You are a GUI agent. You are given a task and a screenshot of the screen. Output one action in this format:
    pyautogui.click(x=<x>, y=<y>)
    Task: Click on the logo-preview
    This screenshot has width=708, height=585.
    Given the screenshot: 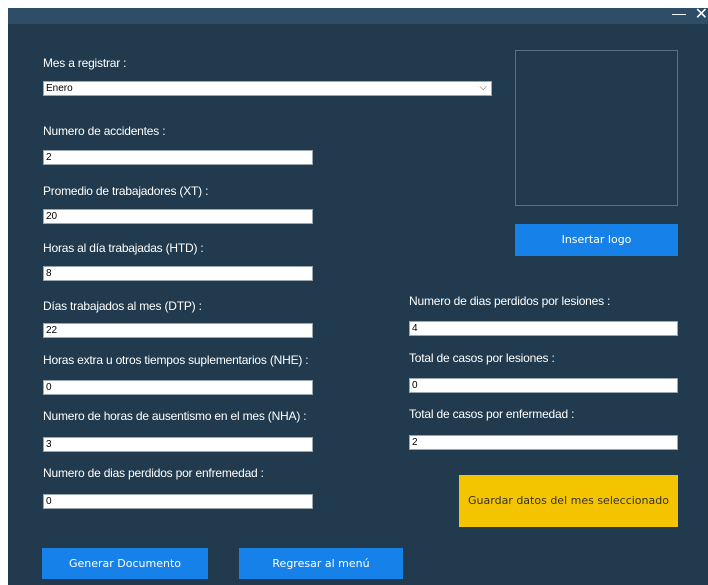 What is the action you would take?
    pyautogui.click(x=596, y=128)
    